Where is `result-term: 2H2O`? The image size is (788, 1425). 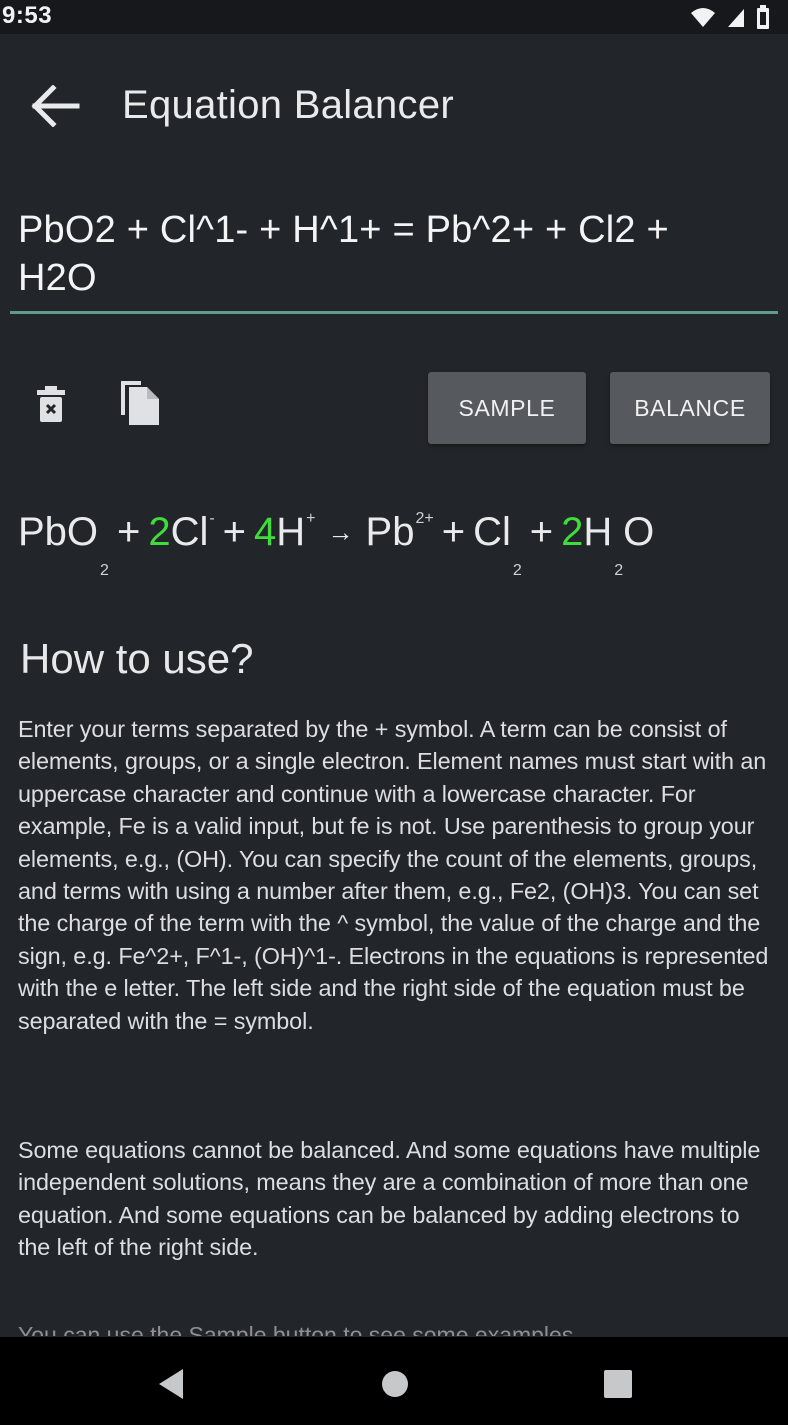
result-term: 2H2O is located at coordinates (608, 544).